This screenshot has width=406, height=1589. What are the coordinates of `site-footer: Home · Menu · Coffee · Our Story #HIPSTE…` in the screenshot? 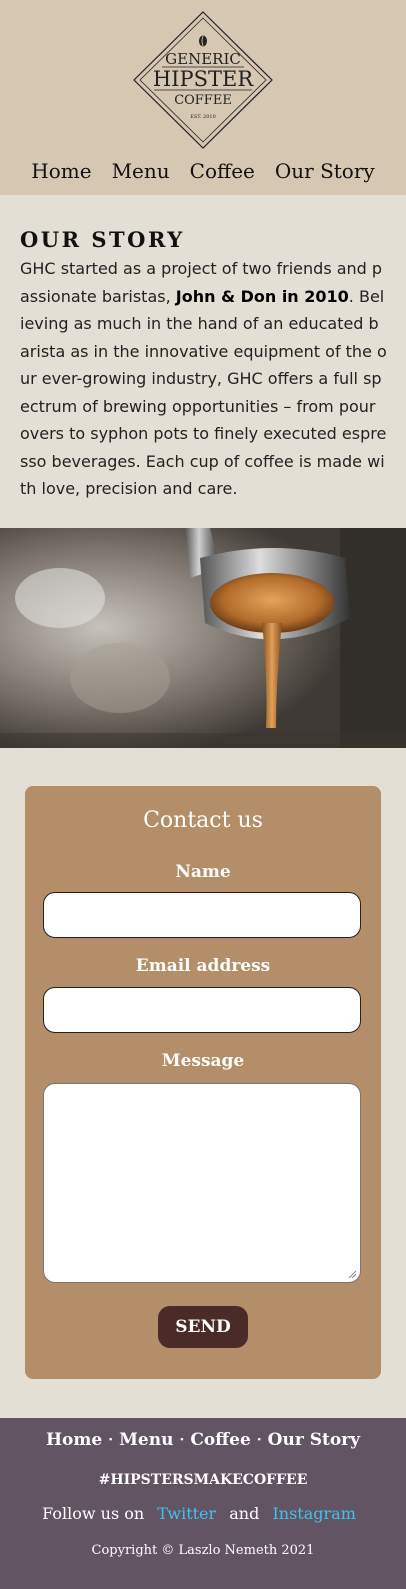 It's located at (203, 1503).